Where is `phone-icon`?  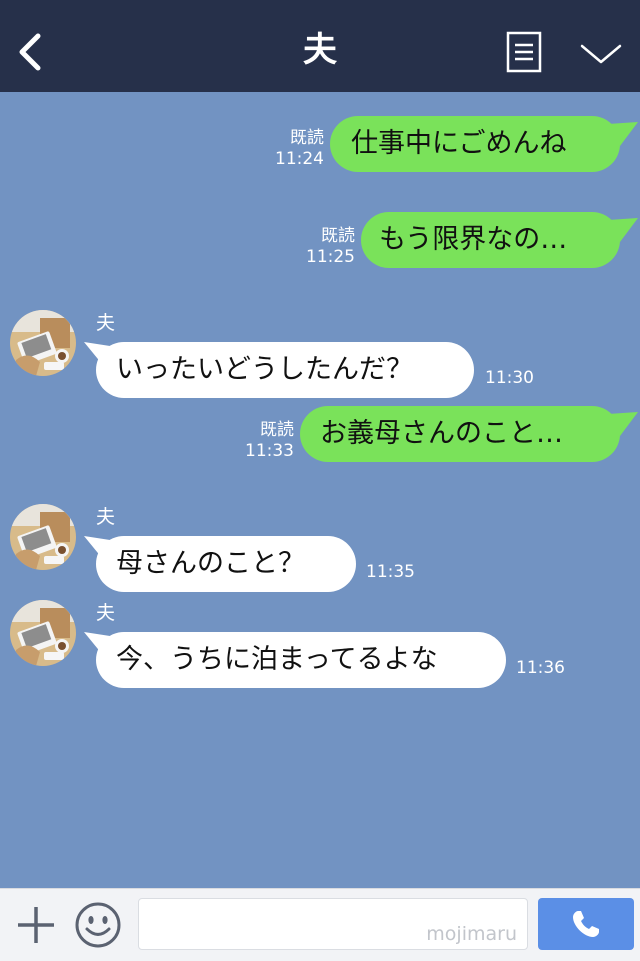
phone-icon is located at coordinates (586, 924).